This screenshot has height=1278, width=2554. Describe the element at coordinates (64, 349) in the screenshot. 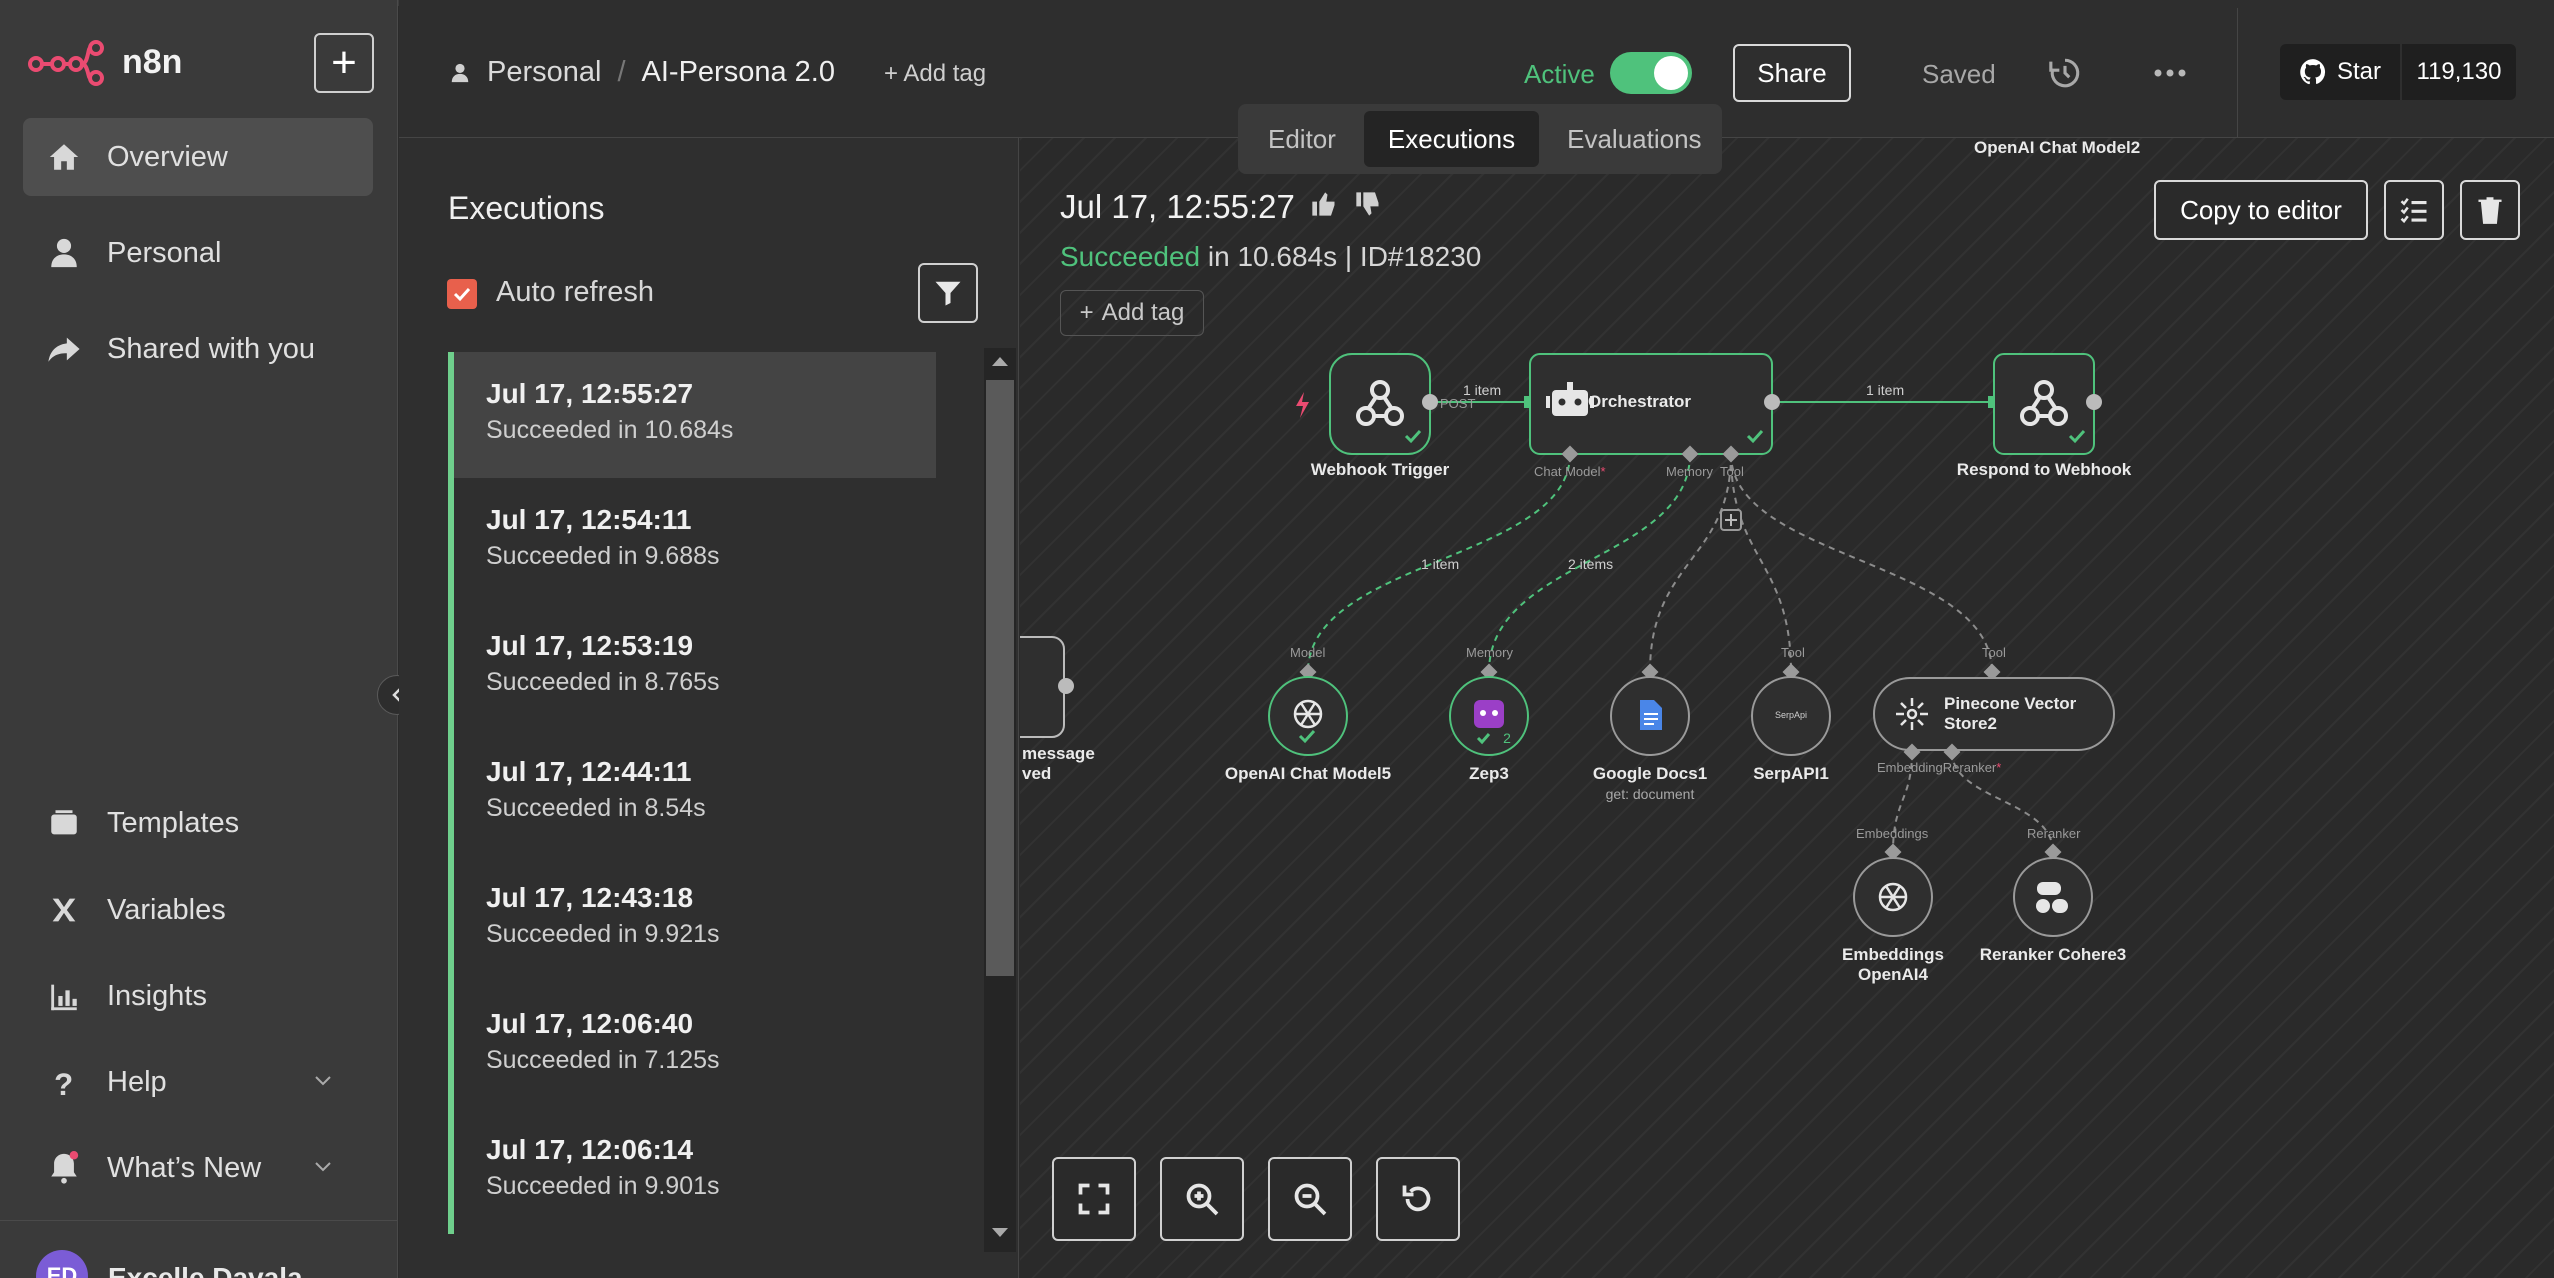

I see `share-icon` at that location.